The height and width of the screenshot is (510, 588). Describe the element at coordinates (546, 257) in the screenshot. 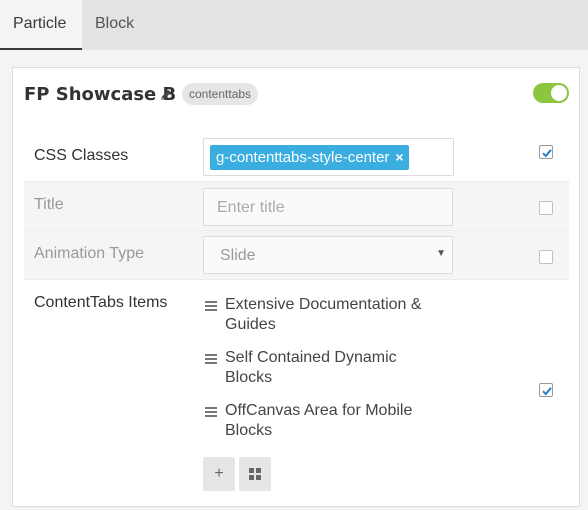

I see `animation-type-override-checkbox` at that location.